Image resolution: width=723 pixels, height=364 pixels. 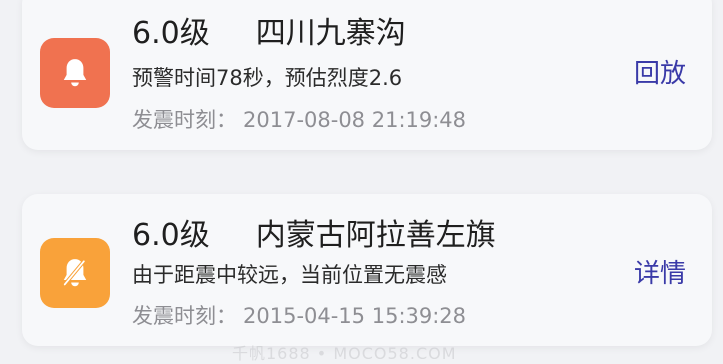 I want to click on event-description: 预警时间78秒，预估烈度2.6, so click(x=267, y=78).